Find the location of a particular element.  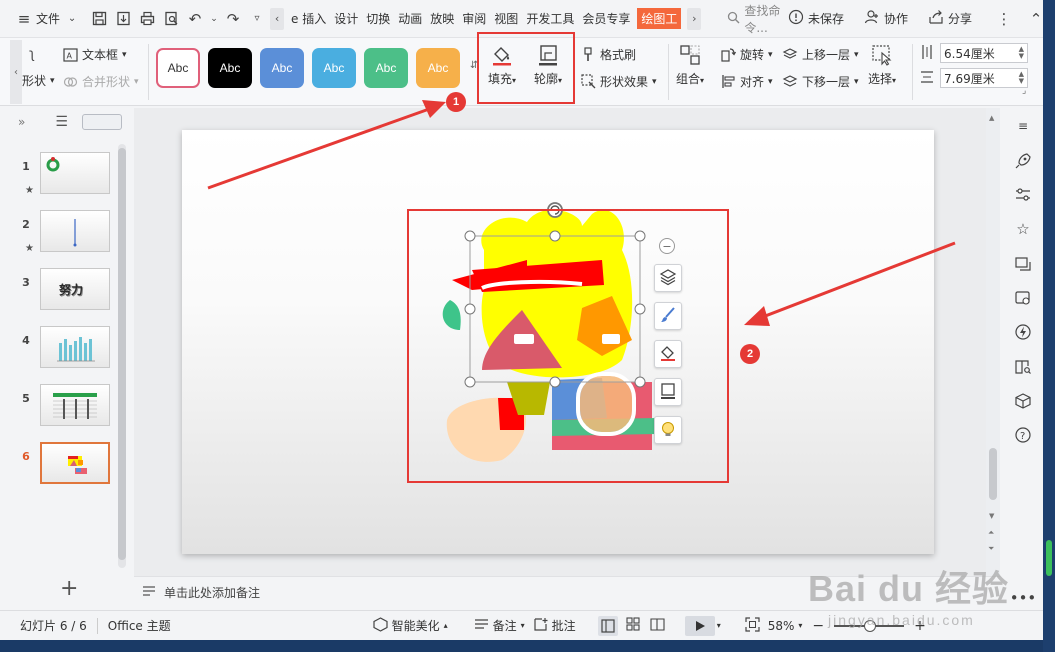

thumbnail-scrollbar is located at coordinates (122, 356).